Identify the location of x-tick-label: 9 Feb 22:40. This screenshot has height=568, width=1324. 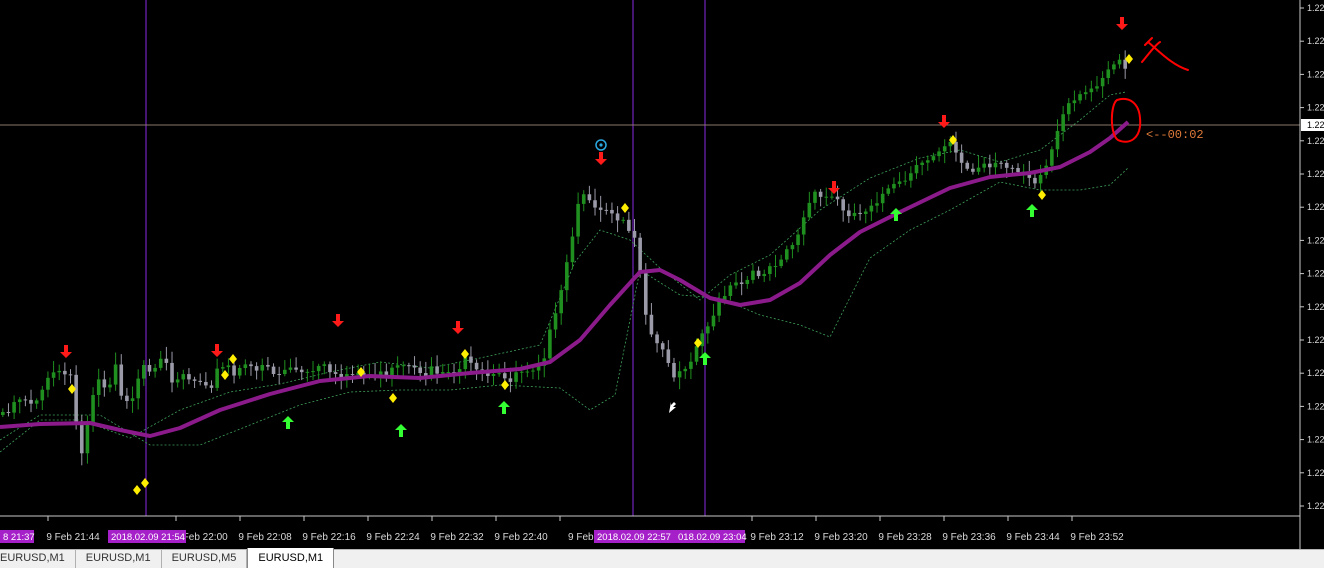
(521, 537).